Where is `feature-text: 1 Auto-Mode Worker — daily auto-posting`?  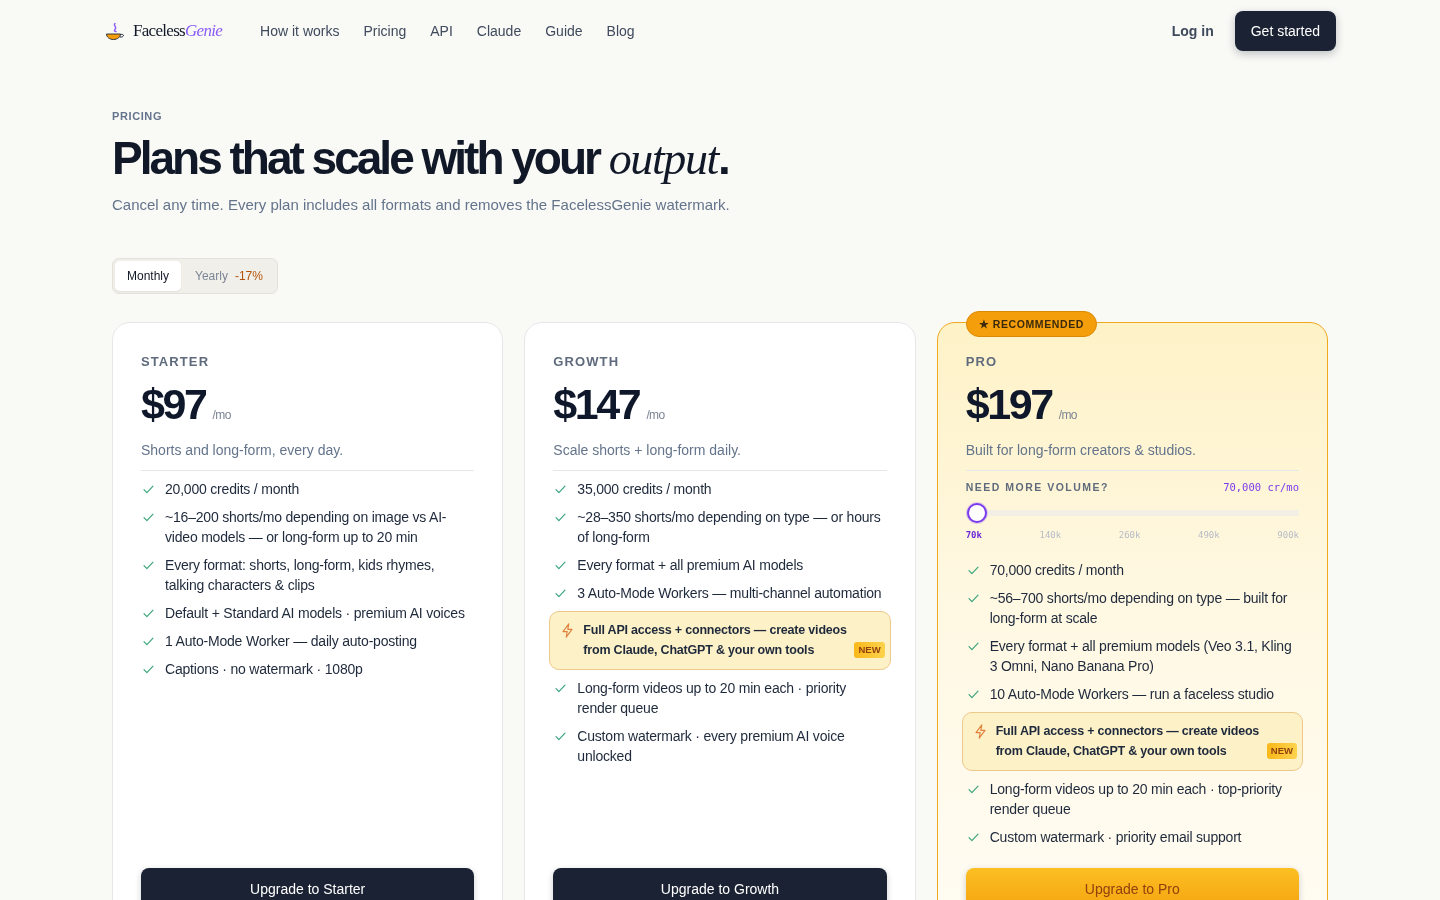
feature-text: 1 Auto-Mode Worker — daily auto-posting is located at coordinates (291, 641).